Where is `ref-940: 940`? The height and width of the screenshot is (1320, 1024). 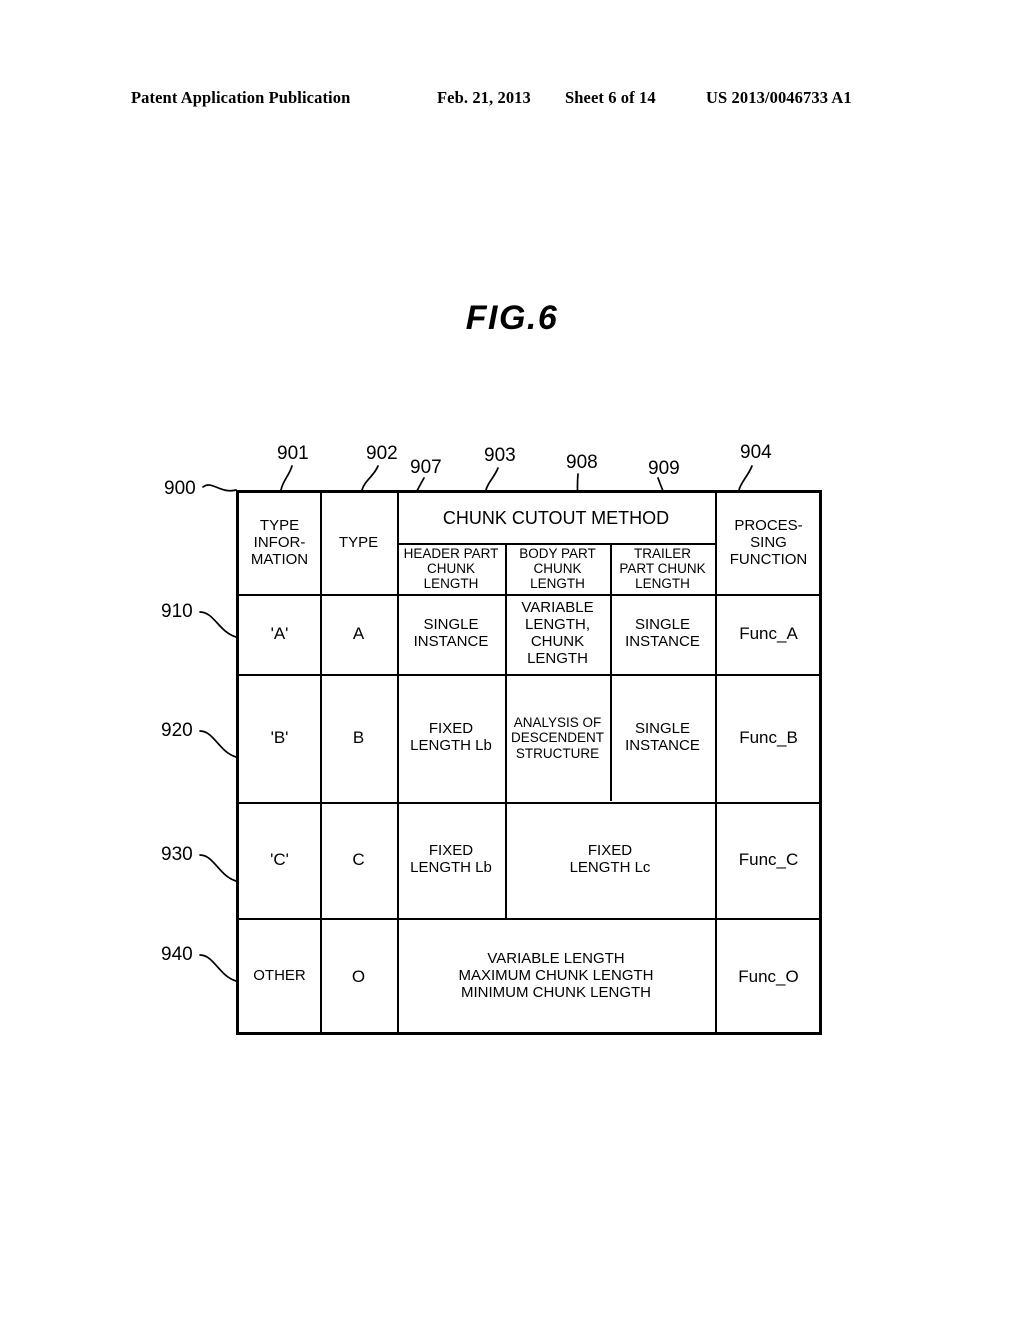 ref-940: 940 is located at coordinates (177, 954).